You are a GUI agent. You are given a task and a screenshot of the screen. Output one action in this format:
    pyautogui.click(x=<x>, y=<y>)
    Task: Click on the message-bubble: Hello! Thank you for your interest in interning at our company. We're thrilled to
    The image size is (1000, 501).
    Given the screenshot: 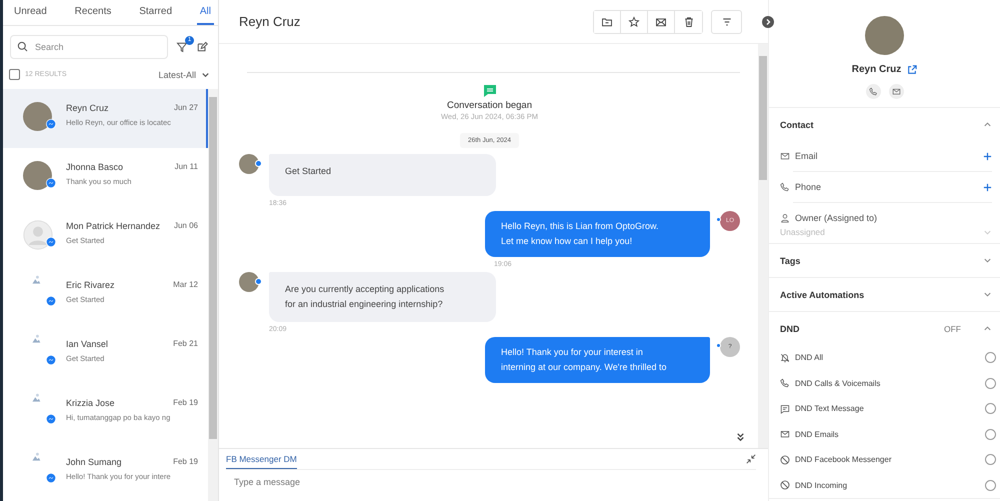 What is the action you would take?
    pyautogui.click(x=597, y=360)
    